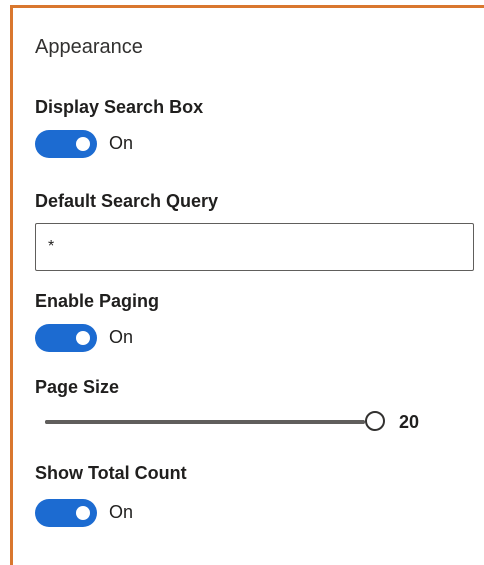 This screenshot has height=565, width=484. What do you see at coordinates (66, 144) in the screenshot?
I see `display-search-box-toggle` at bounding box center [66, 144].